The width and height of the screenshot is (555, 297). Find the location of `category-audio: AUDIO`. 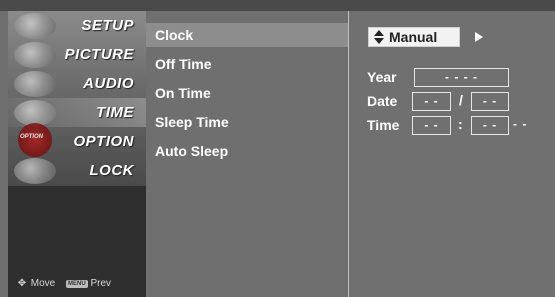

category-audio: AUDIO is located at coordinates (77, 83).